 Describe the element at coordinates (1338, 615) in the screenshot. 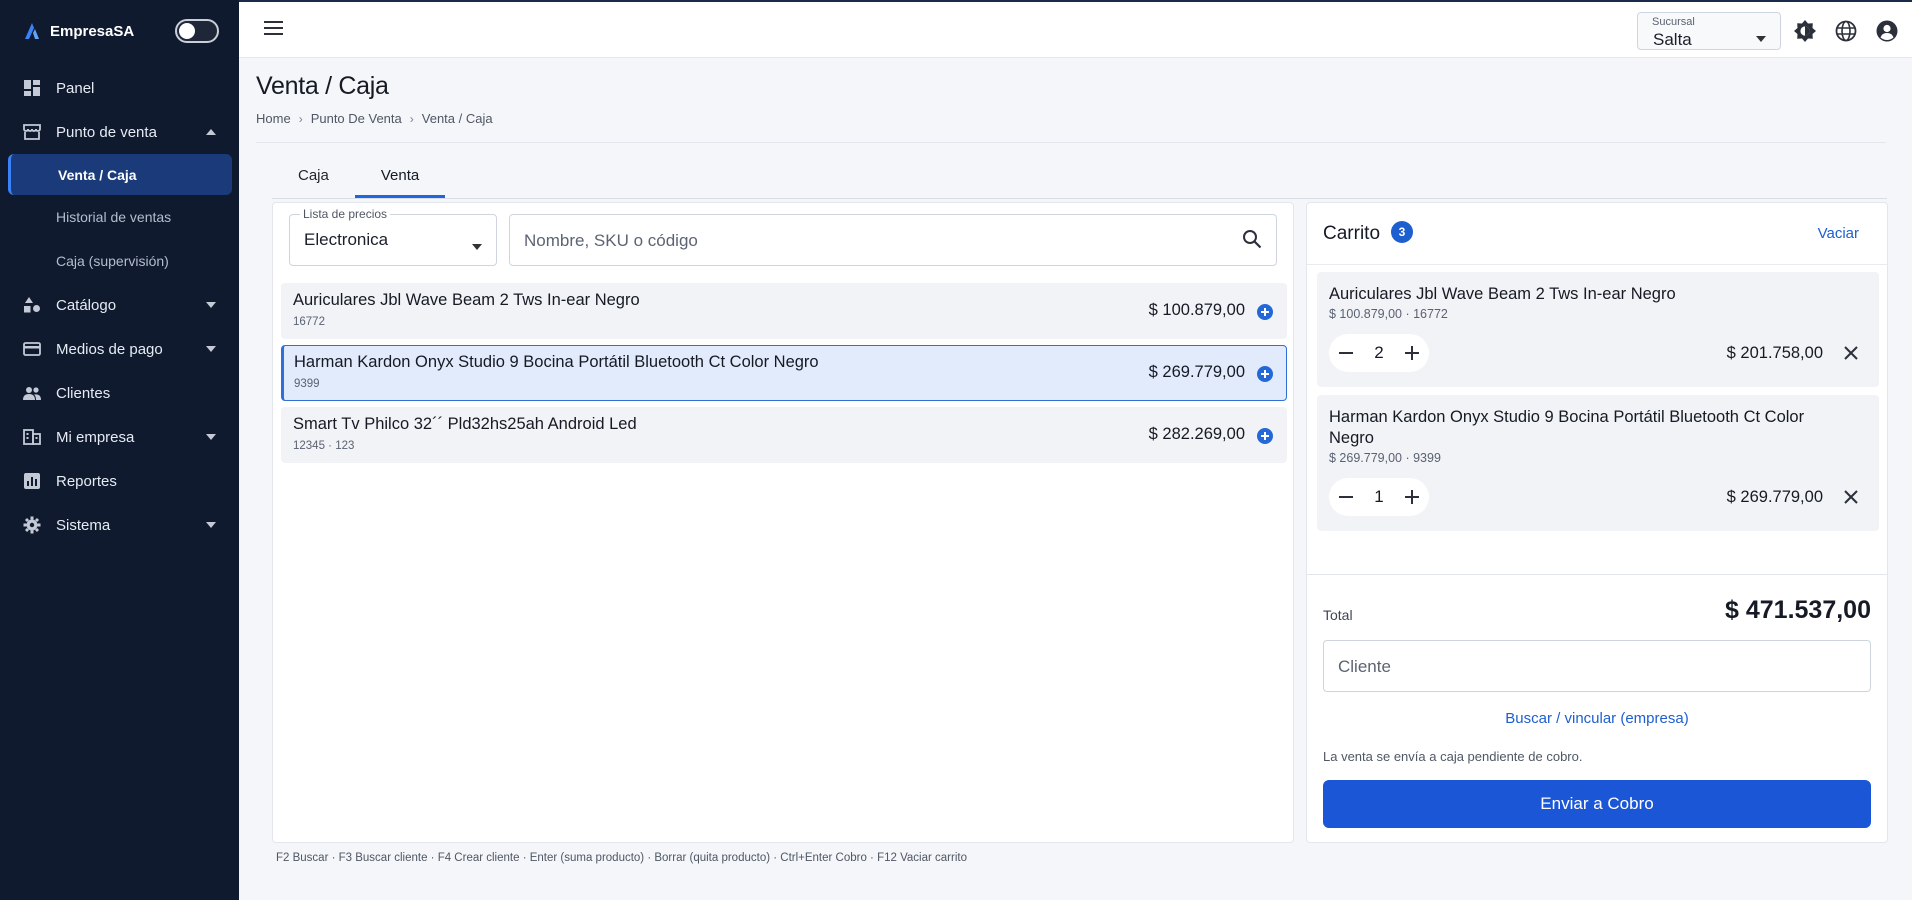

I see `total-label: Total` at that location.